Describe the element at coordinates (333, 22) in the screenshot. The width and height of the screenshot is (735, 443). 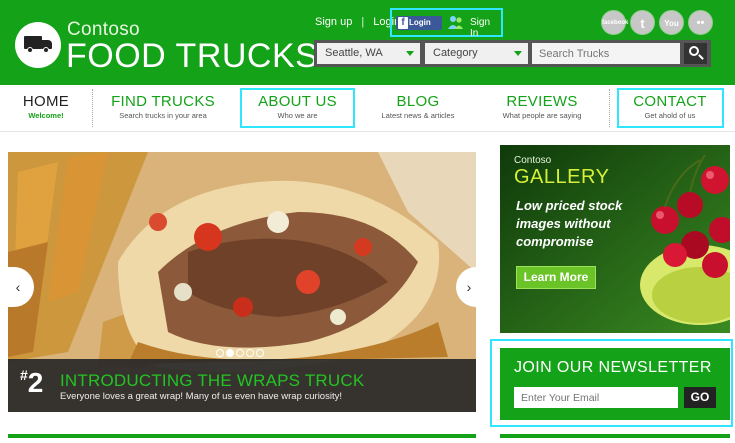
I see `signup-link: Sign up` at that location.